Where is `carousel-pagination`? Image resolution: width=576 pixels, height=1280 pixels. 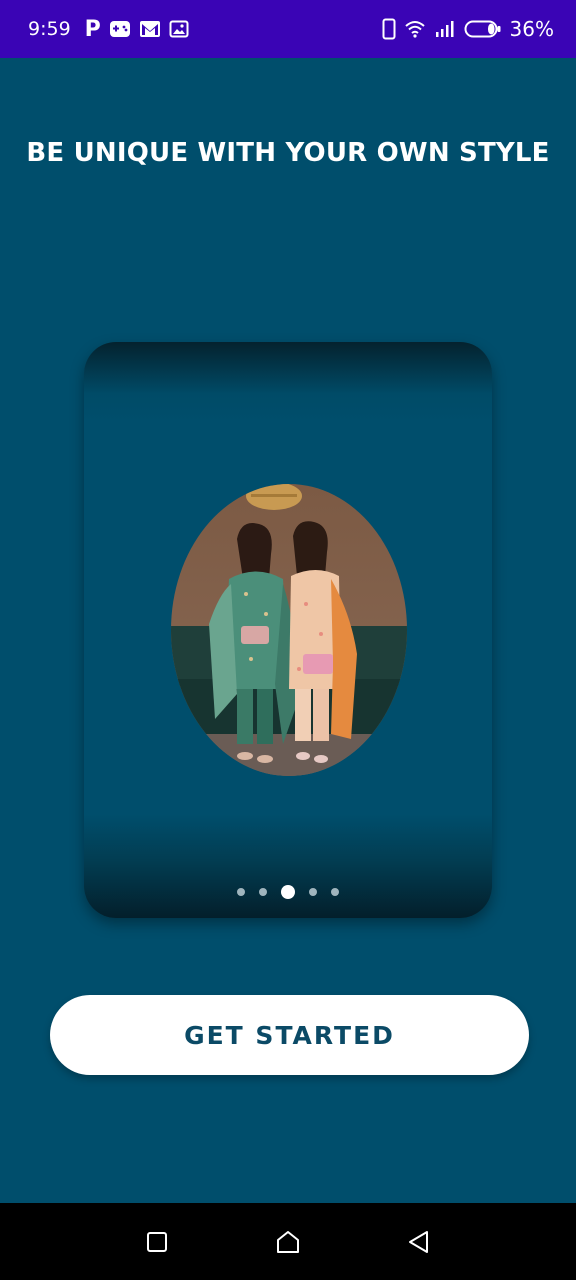 carousel-pagination is located at coordinates (288, 892).